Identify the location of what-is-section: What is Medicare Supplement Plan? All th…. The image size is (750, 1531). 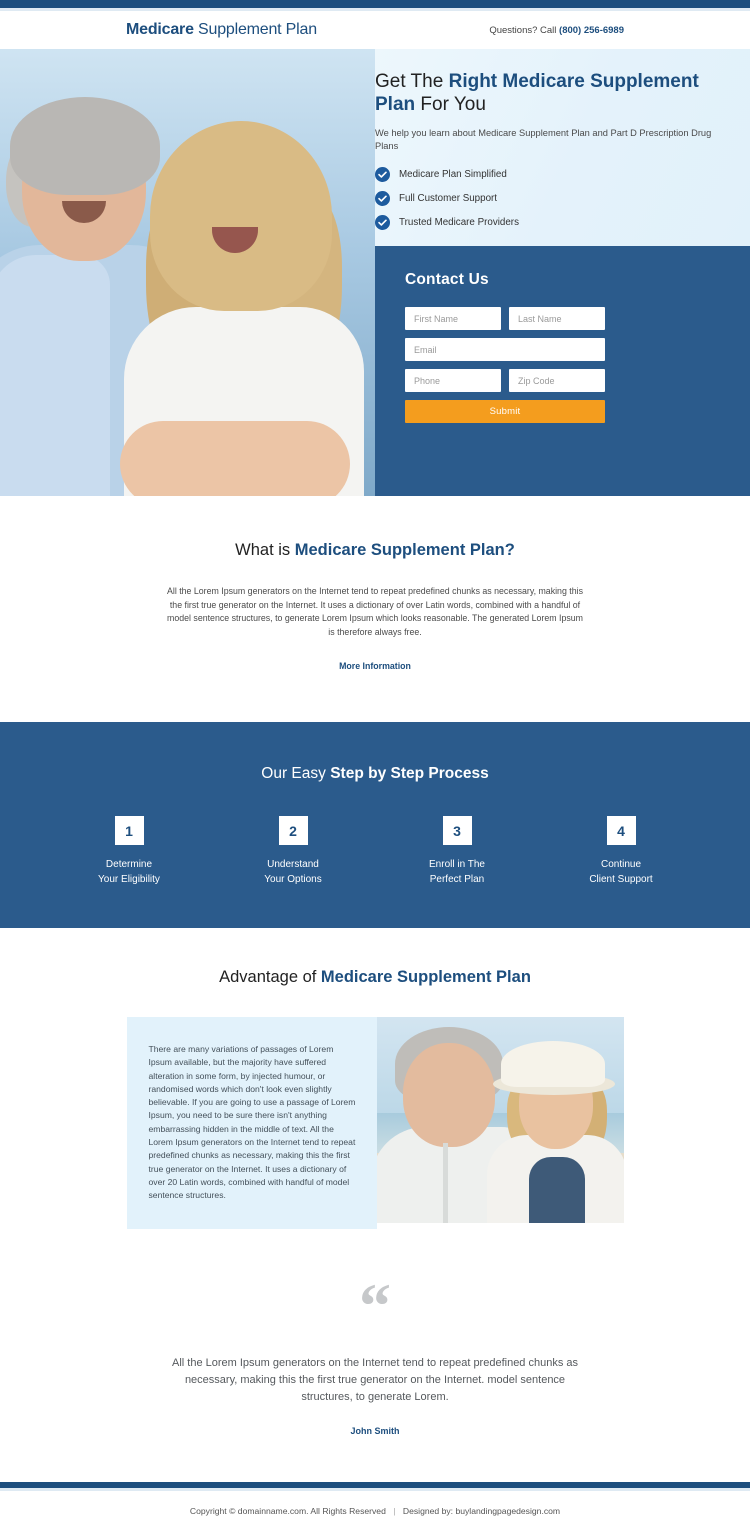
(375, 609).